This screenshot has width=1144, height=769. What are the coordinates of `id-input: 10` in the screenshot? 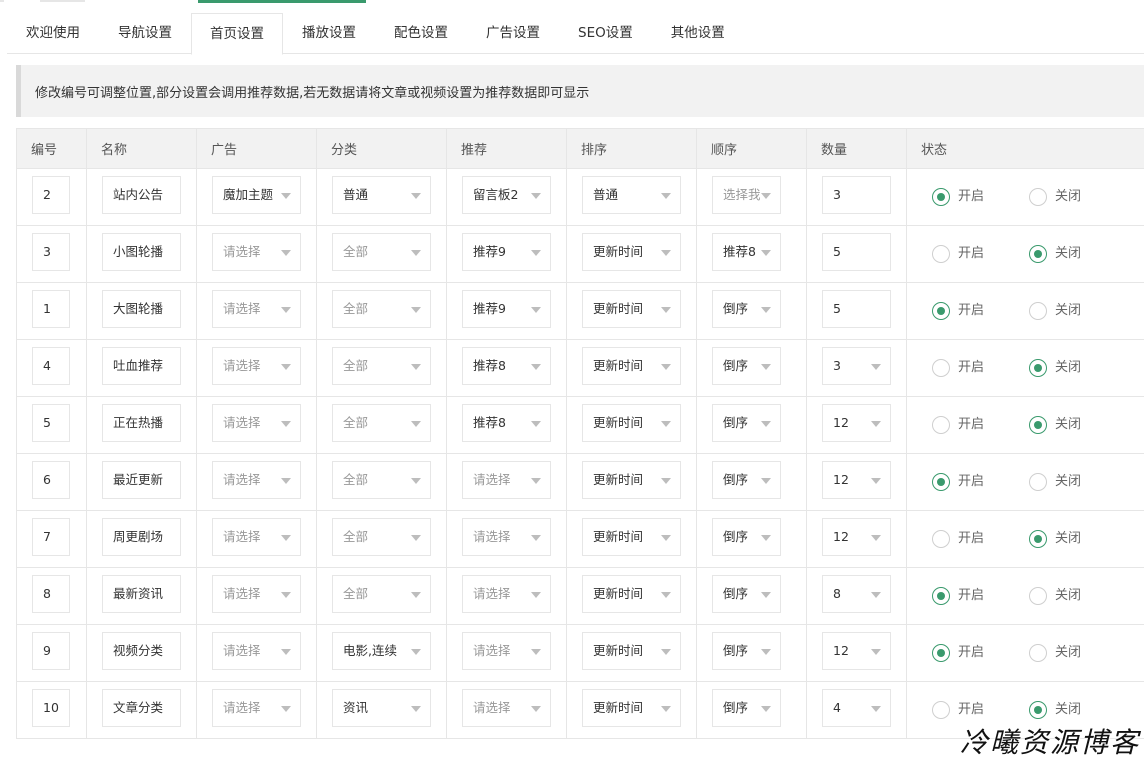 It's located at (51, 708).